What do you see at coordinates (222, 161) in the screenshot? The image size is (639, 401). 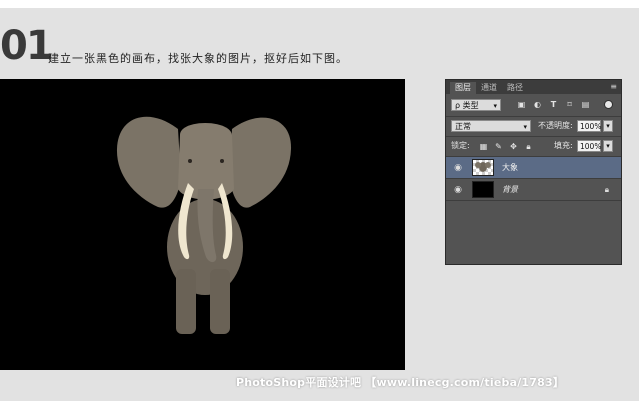 I see `elephant-eye-right` at bounding box center [222, 161].